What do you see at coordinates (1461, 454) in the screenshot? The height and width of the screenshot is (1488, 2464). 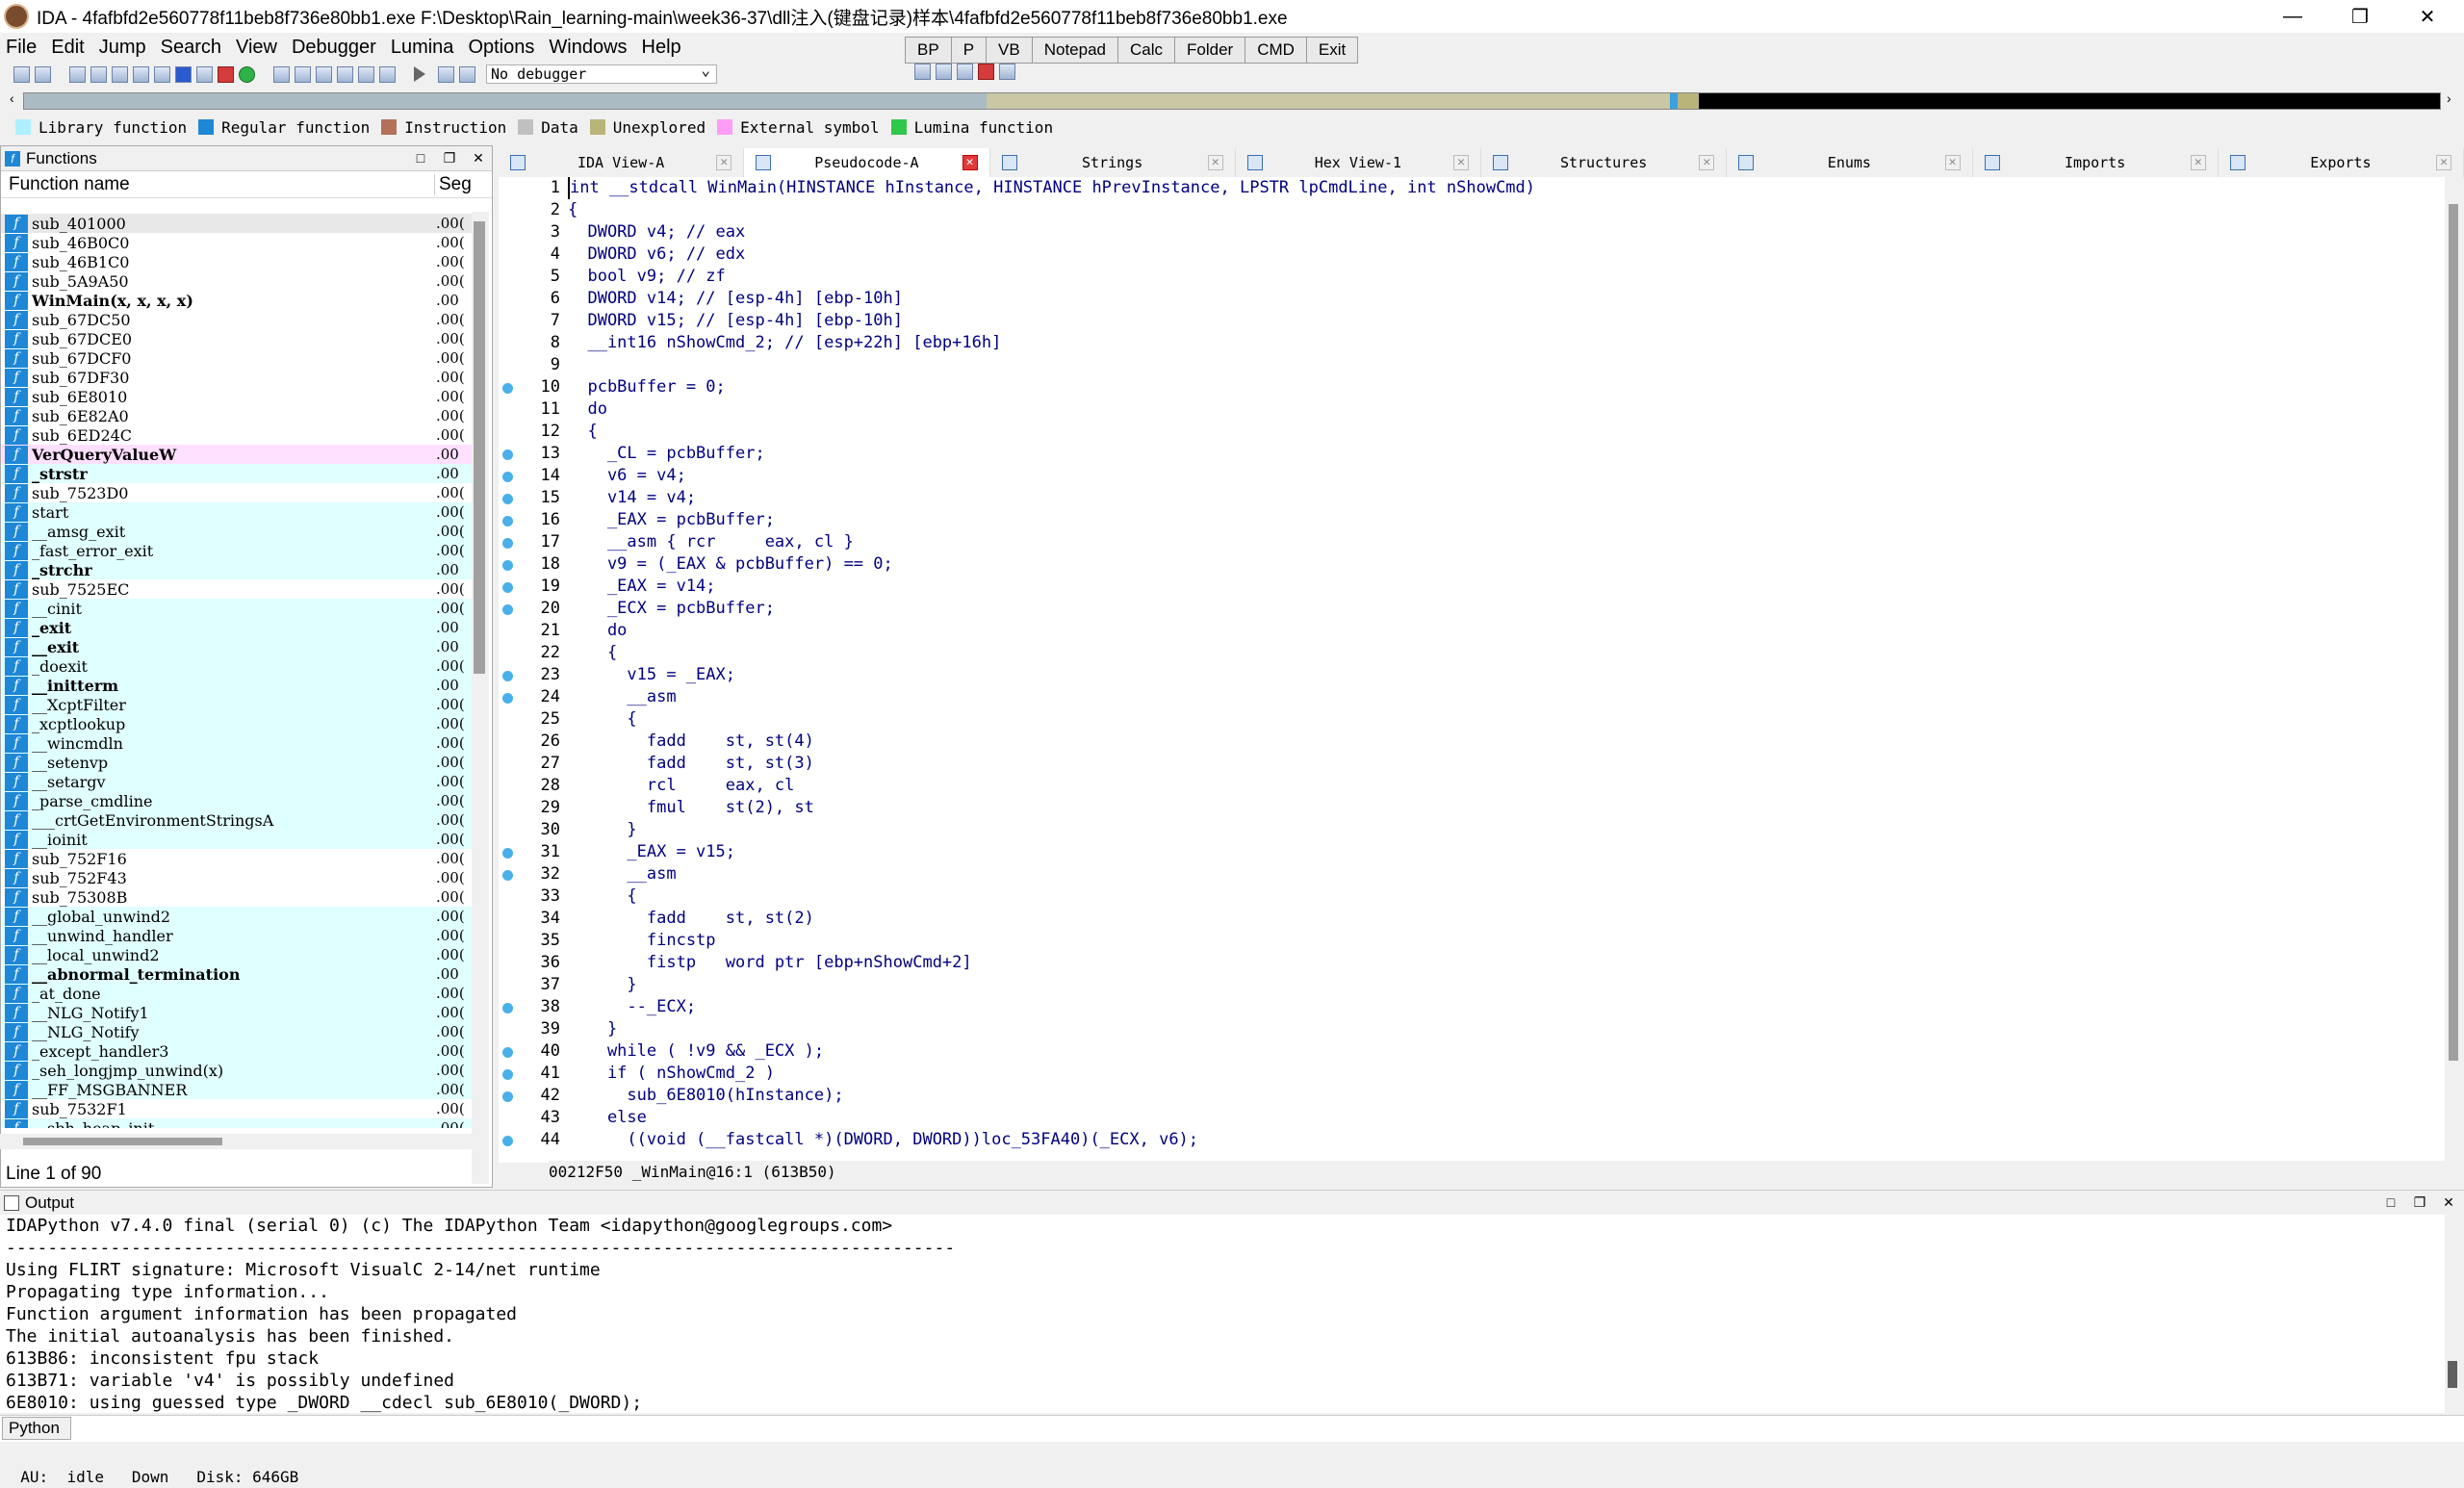 I see `code-line: 13 _CL = pcbBuffer;` at bounding box center [1461, 454].